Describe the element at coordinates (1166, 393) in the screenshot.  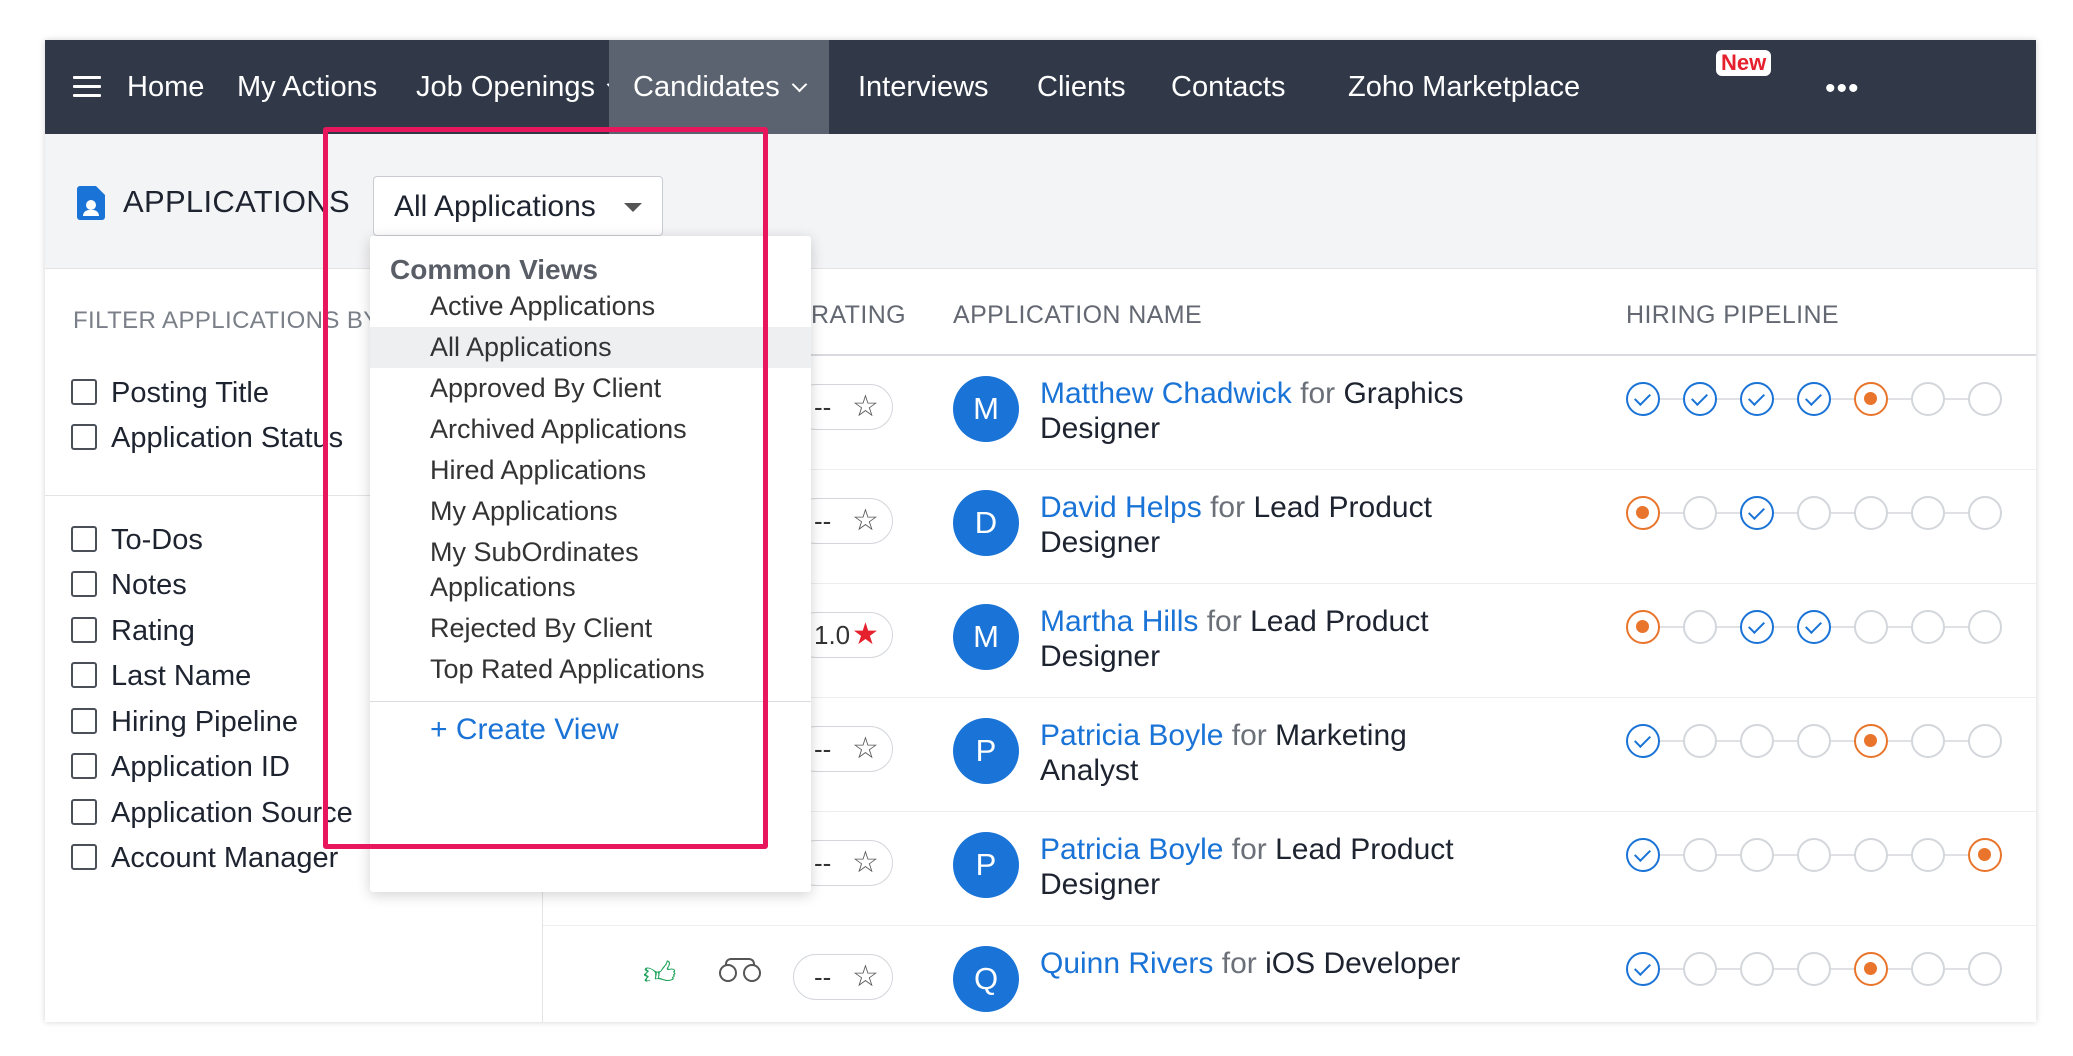
I see `candidate-link: Matthew Chadwick` at that location.